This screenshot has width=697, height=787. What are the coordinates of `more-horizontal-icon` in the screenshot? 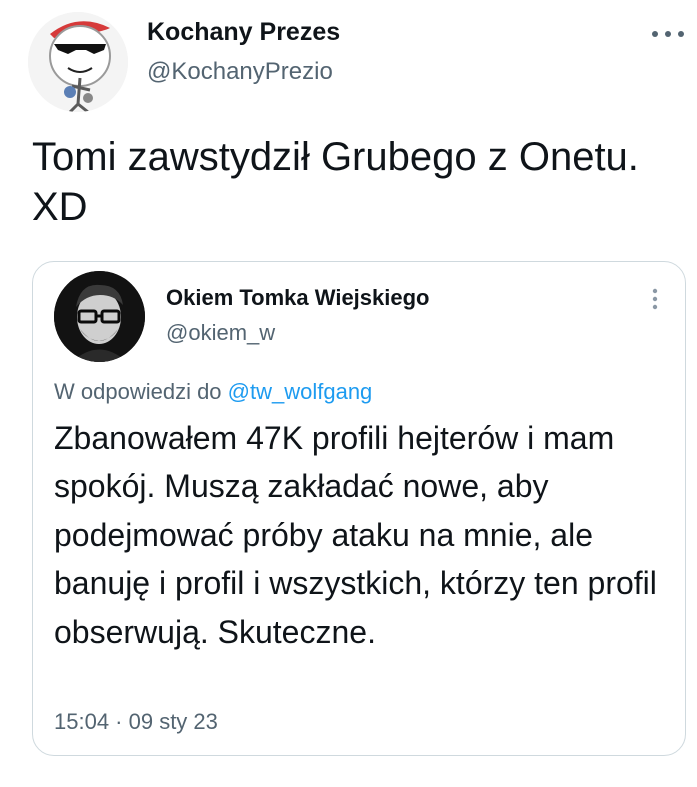 It's located at (668, 34).